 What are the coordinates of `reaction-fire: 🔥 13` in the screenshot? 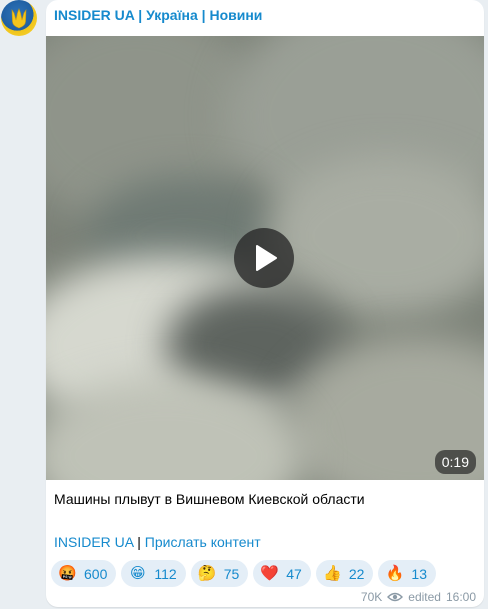 It's located at (407, 573).